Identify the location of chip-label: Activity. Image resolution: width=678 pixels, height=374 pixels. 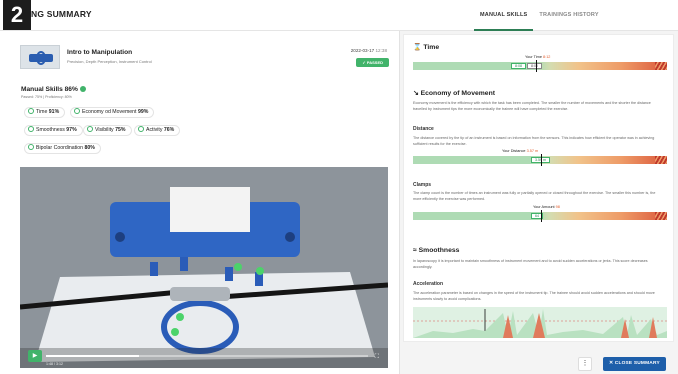
(154, 130).